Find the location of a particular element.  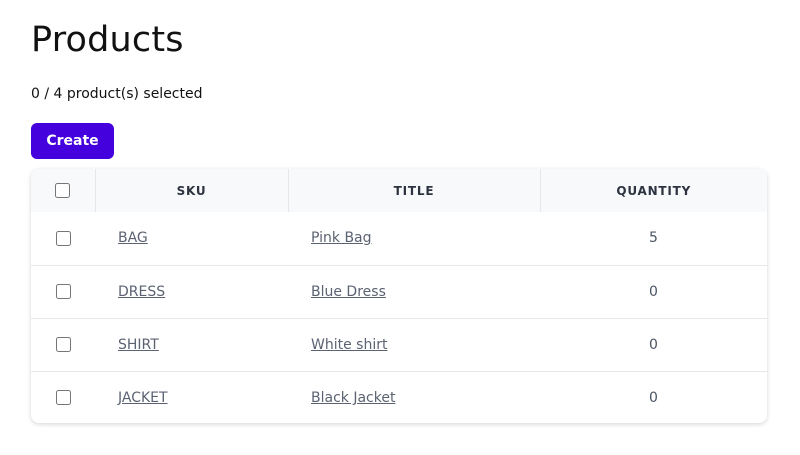

select-all-checkbox is located at coordinates (63, 190).